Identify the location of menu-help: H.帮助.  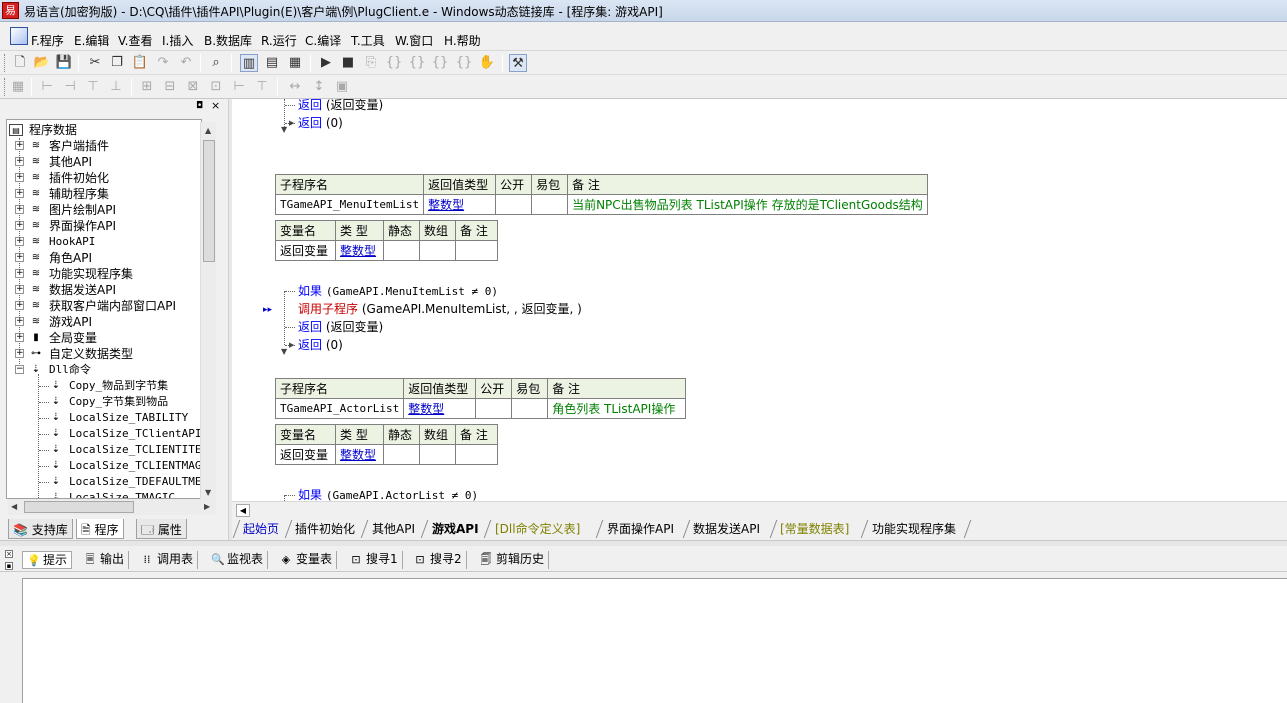
(462, 40).